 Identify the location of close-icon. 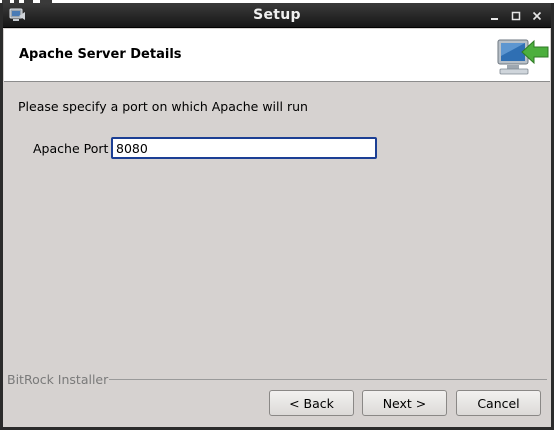
(537, 15).